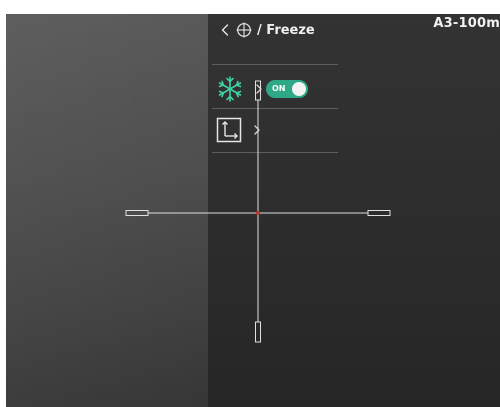 The image size is (500, 407). I want to click on toggle-state-label: ON, so click(279, 88).